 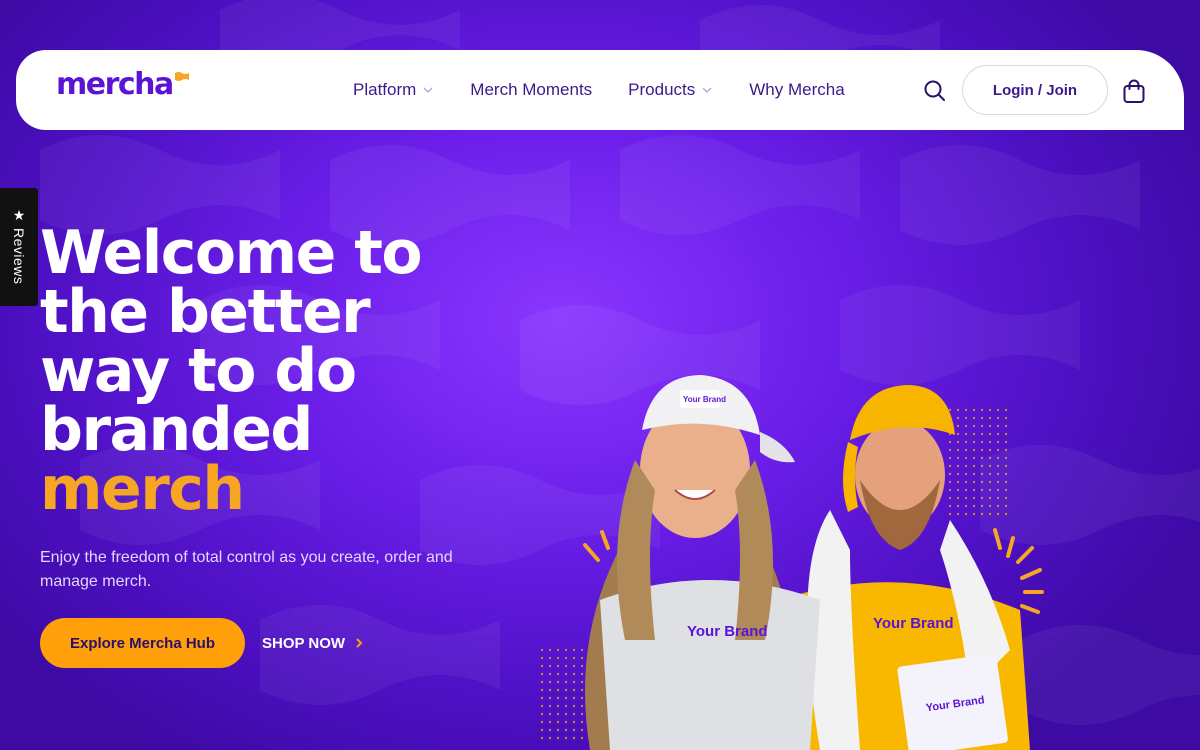 I want to click on shop-now-label: SHOP NOW, so click(x=304, y=643).